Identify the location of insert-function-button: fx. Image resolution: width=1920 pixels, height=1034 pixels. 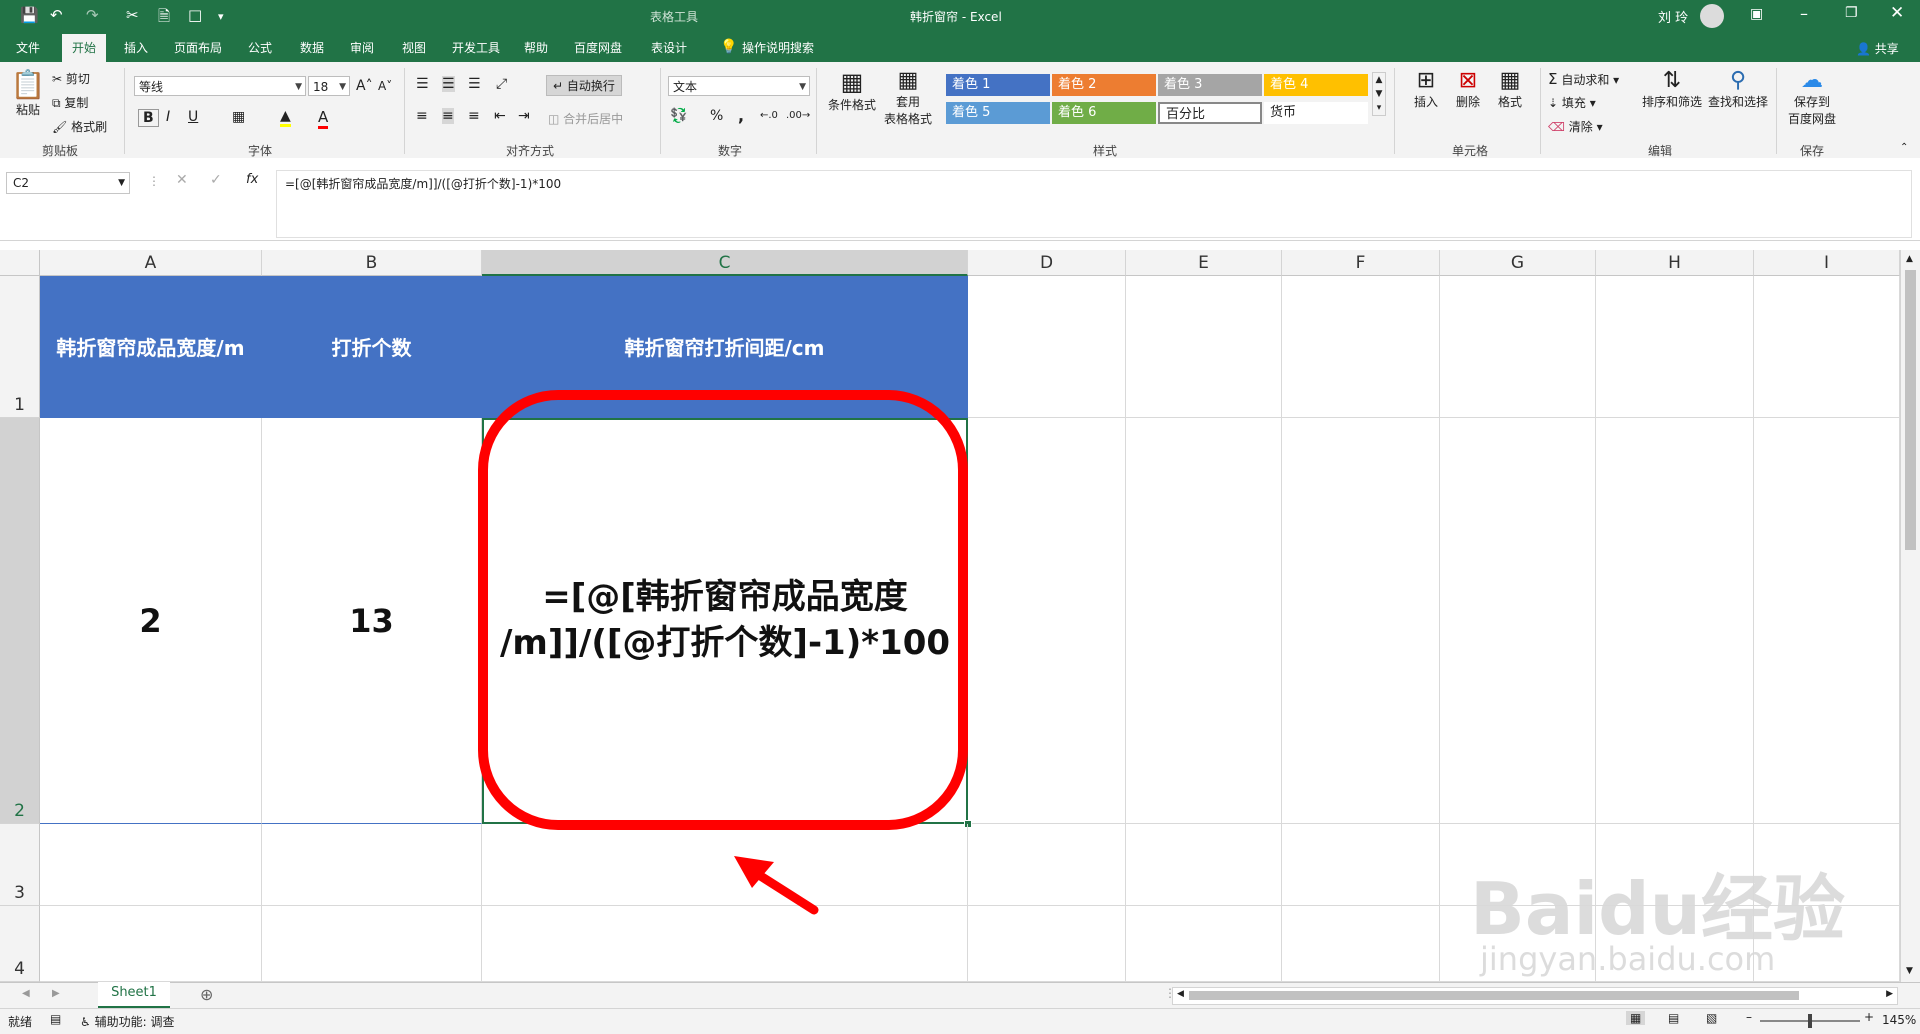
(252, 179).